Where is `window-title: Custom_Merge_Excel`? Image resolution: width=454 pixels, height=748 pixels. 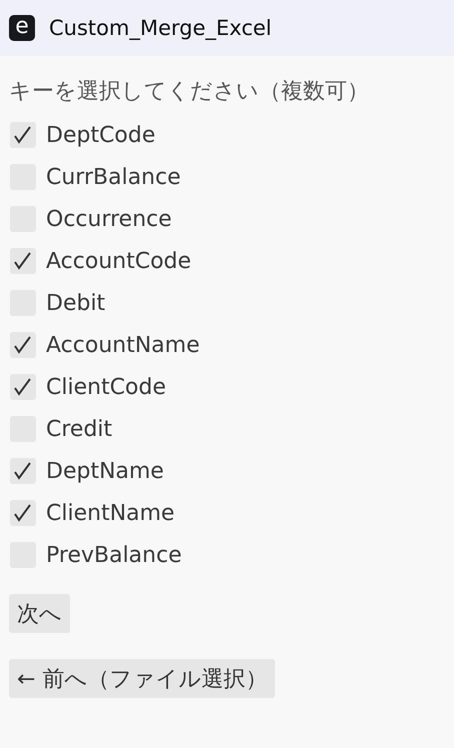
window-title: Custom_Merge_Excel is located at coordinates (160, 28).